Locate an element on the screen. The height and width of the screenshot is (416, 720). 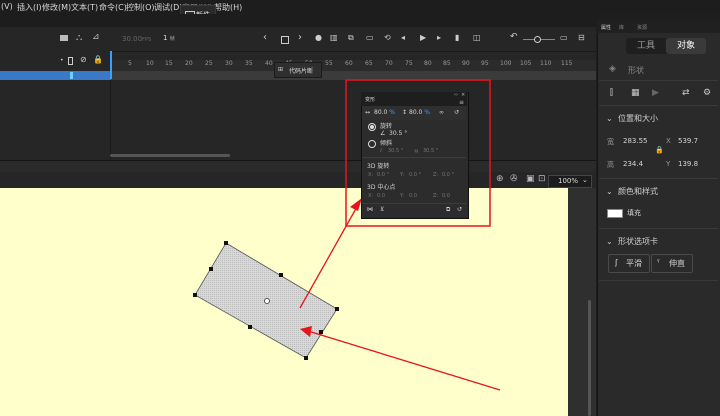
reset-transform-icon: ↺ is located at coordinates (459, 209).